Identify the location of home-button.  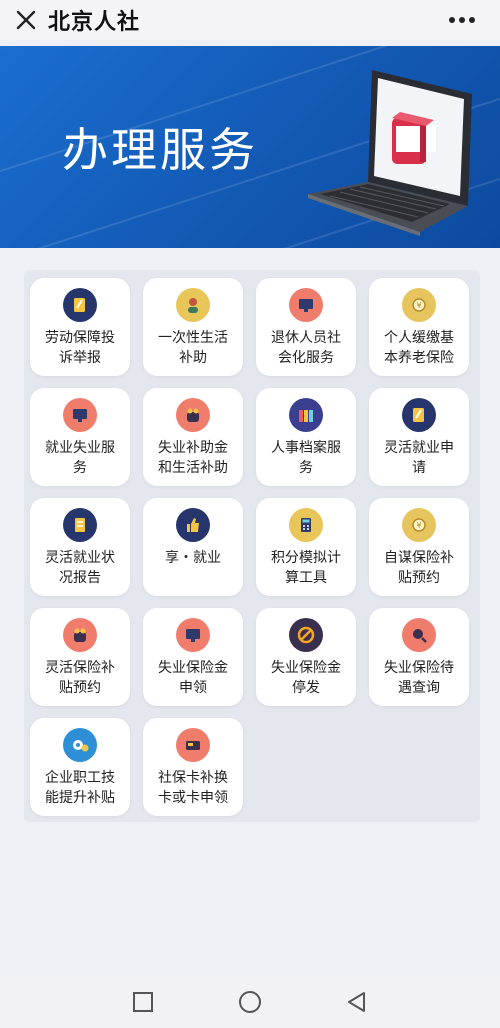
(250, 1002).